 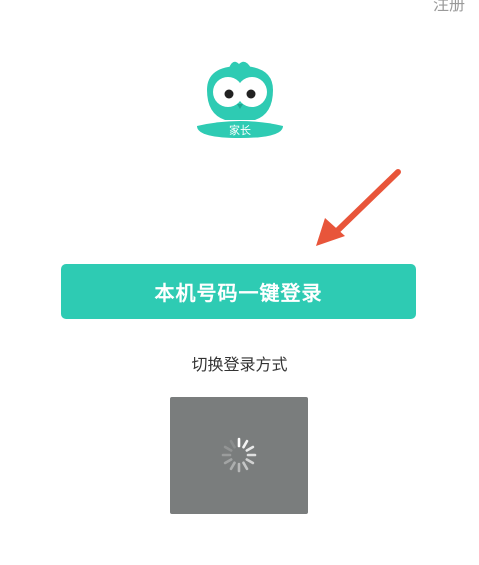 I want to click on register-link: 注册, so click(x=449, y=7).